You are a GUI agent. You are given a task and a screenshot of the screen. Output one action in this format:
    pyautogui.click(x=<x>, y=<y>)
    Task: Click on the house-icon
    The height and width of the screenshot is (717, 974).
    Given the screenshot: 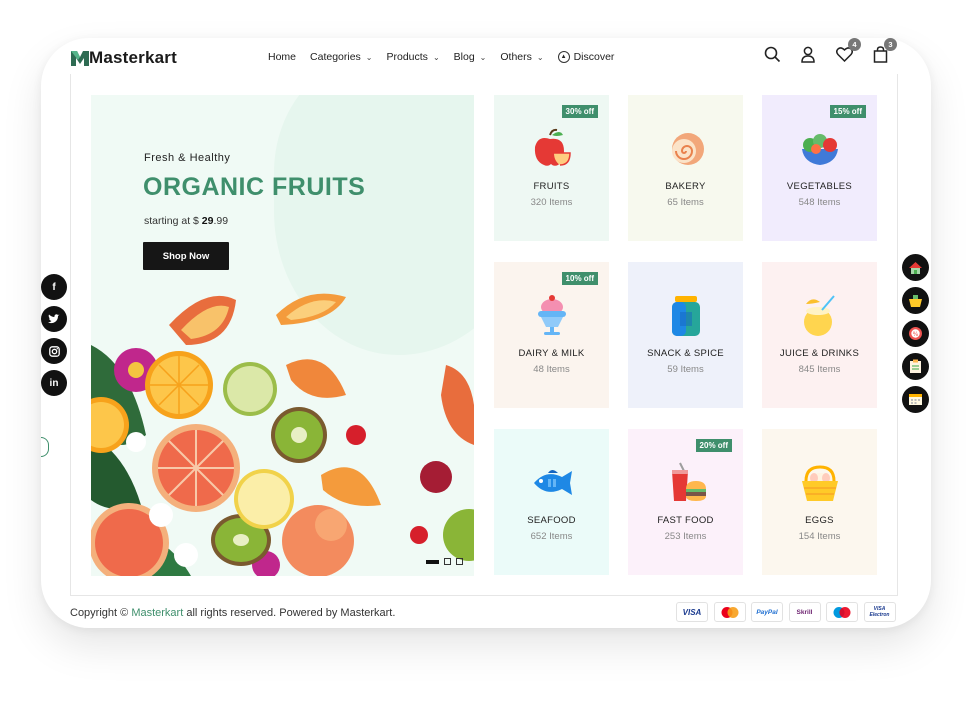 What is the action you would take?
    pyautogui.click(x=915, y=267)
    